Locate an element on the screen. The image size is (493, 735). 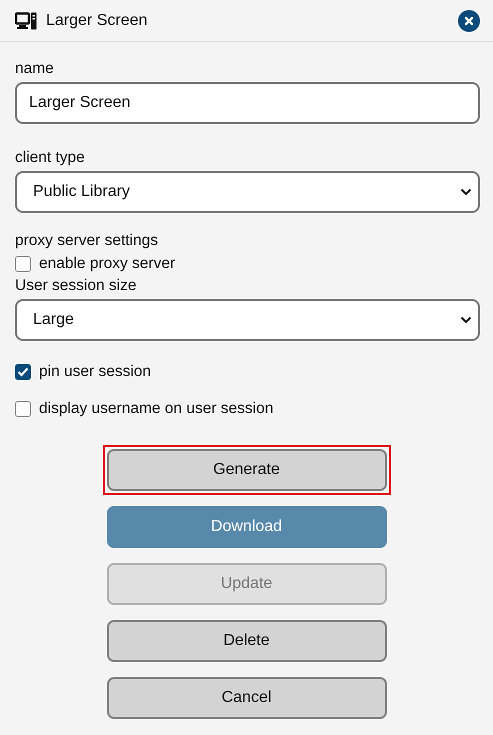
field-label: User session size is located at coordinates (75, 286).